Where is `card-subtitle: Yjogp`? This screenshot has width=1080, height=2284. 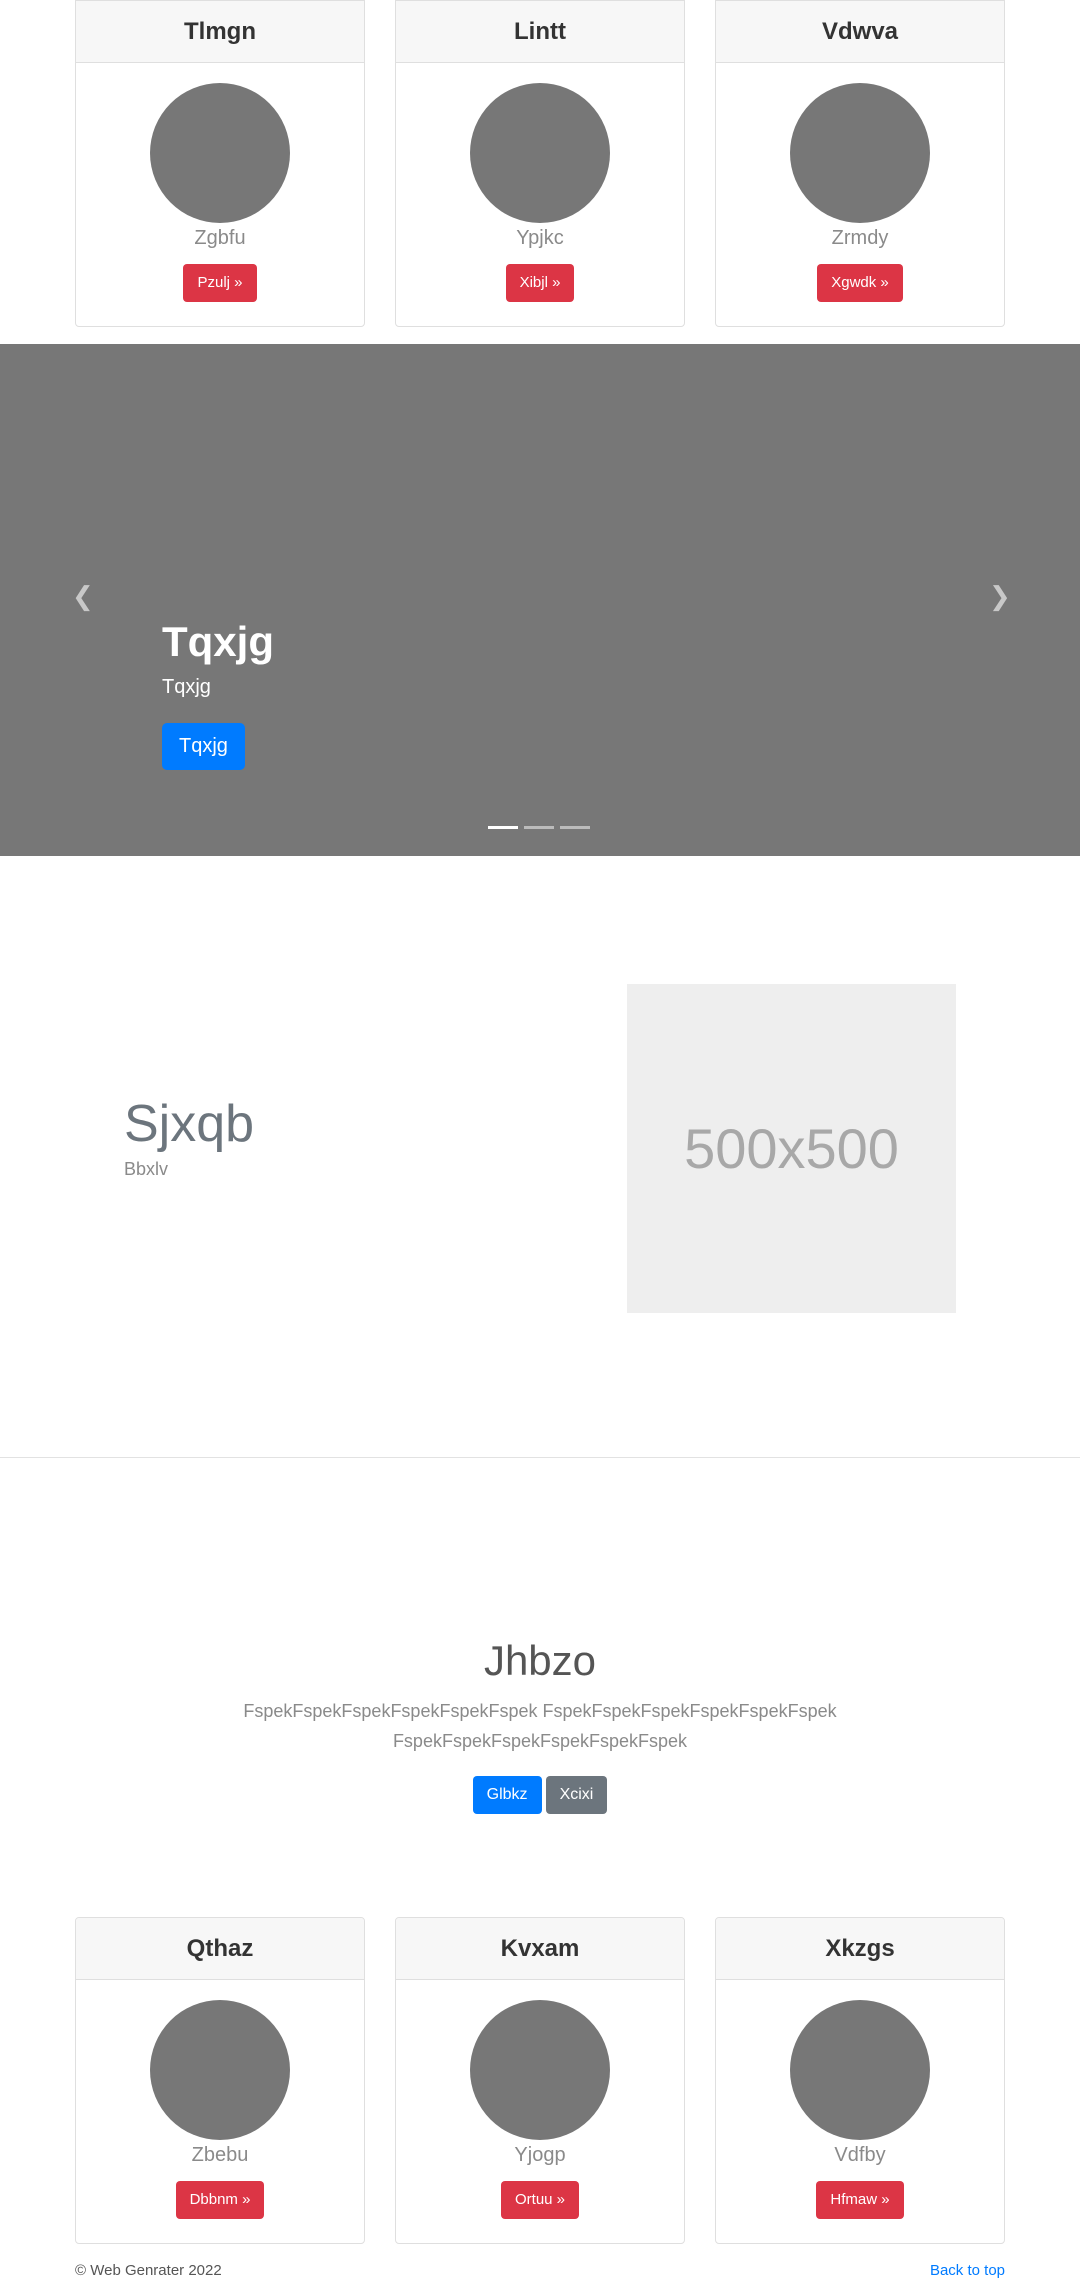
card-subtitle: Yjogp is located at coordinates (540, 2155).